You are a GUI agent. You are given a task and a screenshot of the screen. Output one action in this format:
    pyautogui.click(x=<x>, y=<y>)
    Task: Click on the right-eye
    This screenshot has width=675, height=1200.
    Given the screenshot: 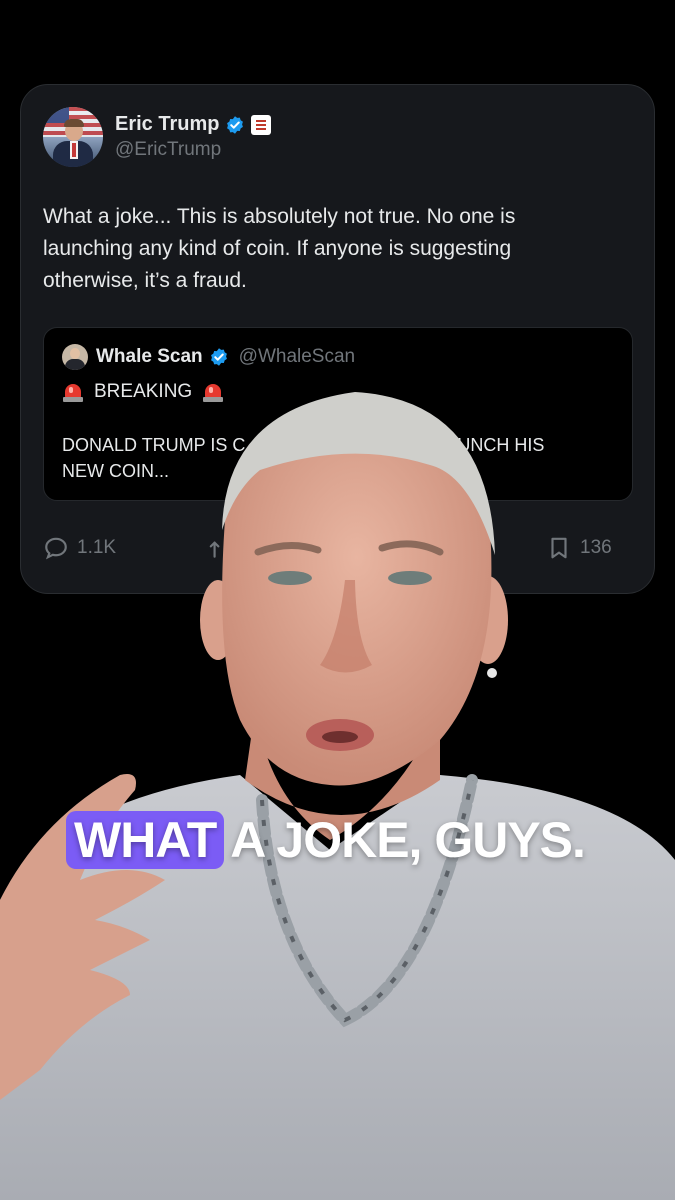 What is the action you would take?
    pyautogui.click(x=410, y=578)
    